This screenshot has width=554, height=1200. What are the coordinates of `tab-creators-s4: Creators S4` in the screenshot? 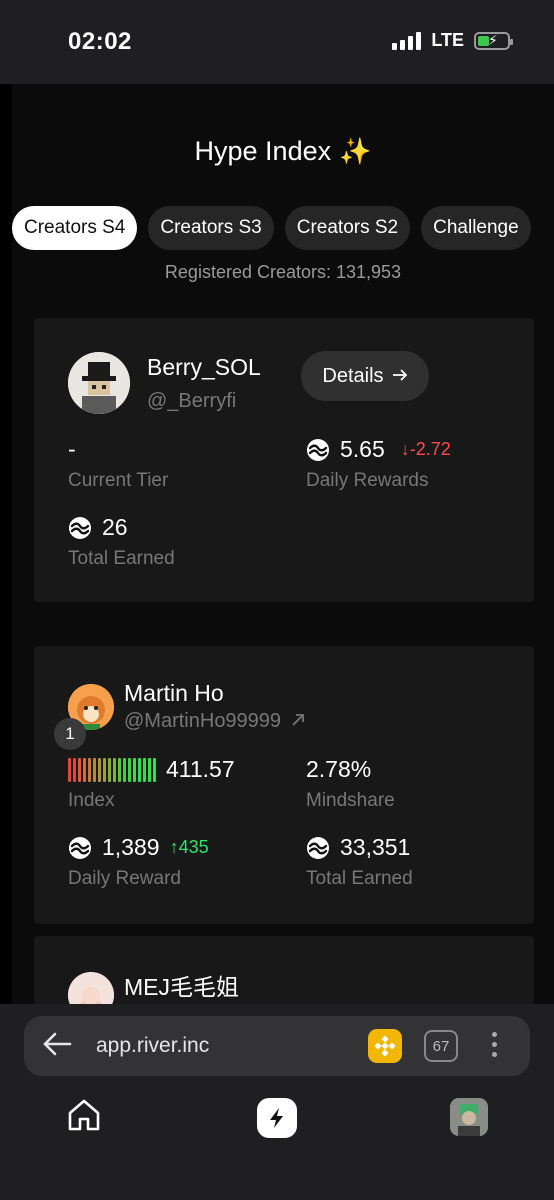 It's located at (75, 228).